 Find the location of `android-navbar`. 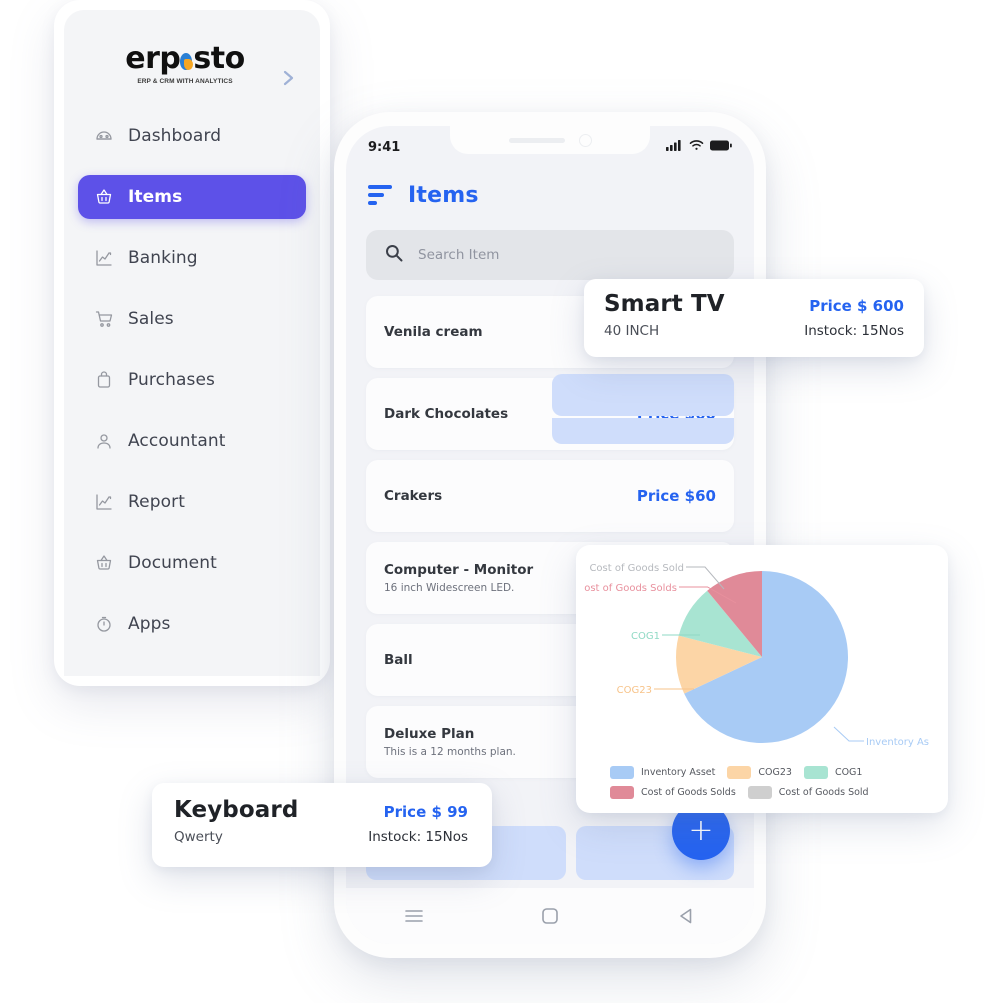

android-navbar is located at coordinates (550, 916).